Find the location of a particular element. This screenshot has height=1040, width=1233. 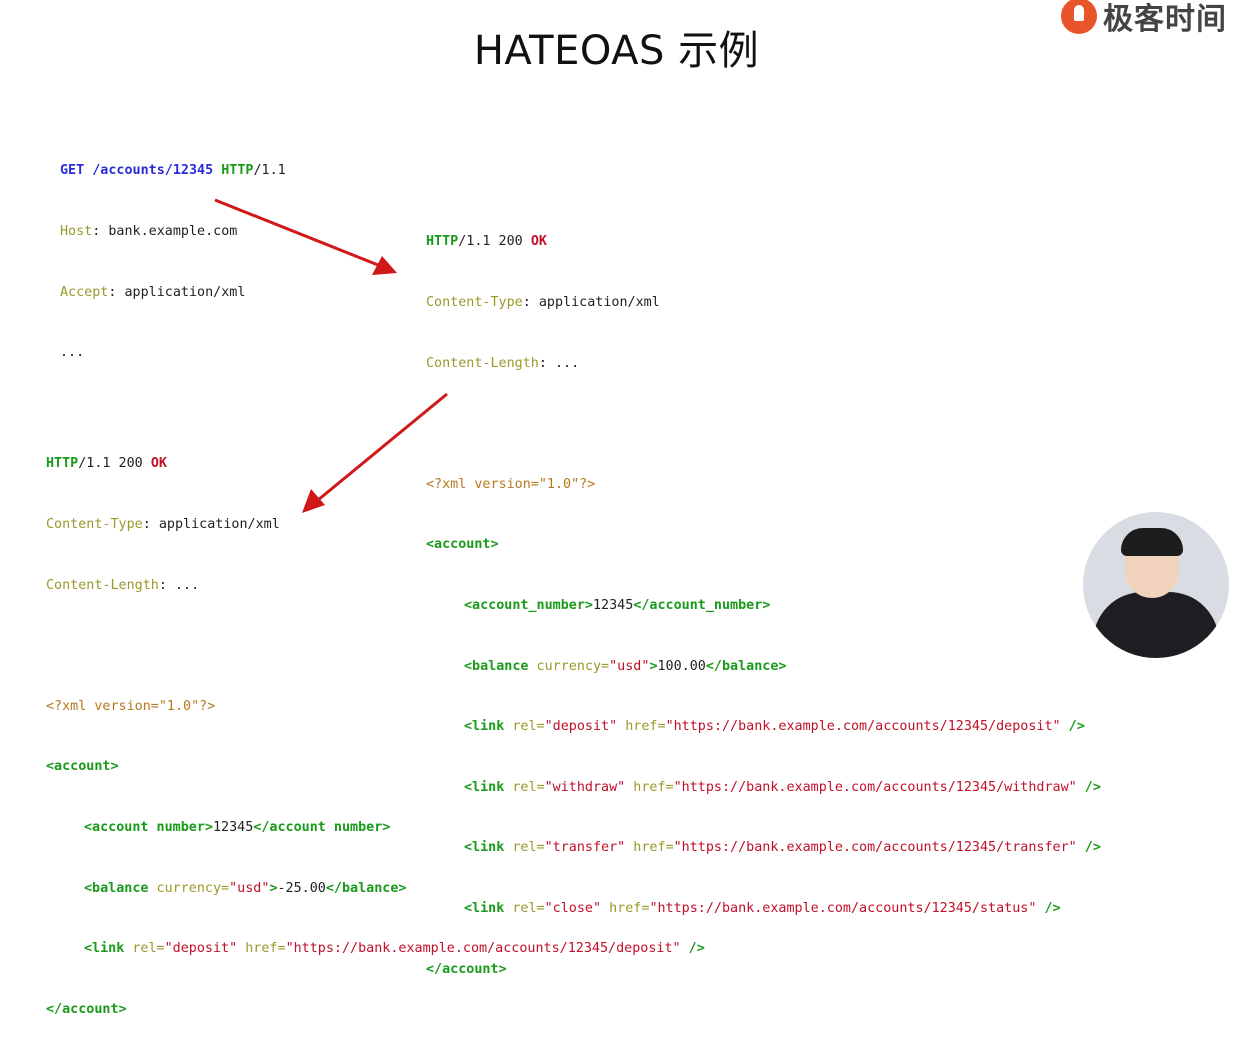

flow-arrows is located at coordinates (331, 355).